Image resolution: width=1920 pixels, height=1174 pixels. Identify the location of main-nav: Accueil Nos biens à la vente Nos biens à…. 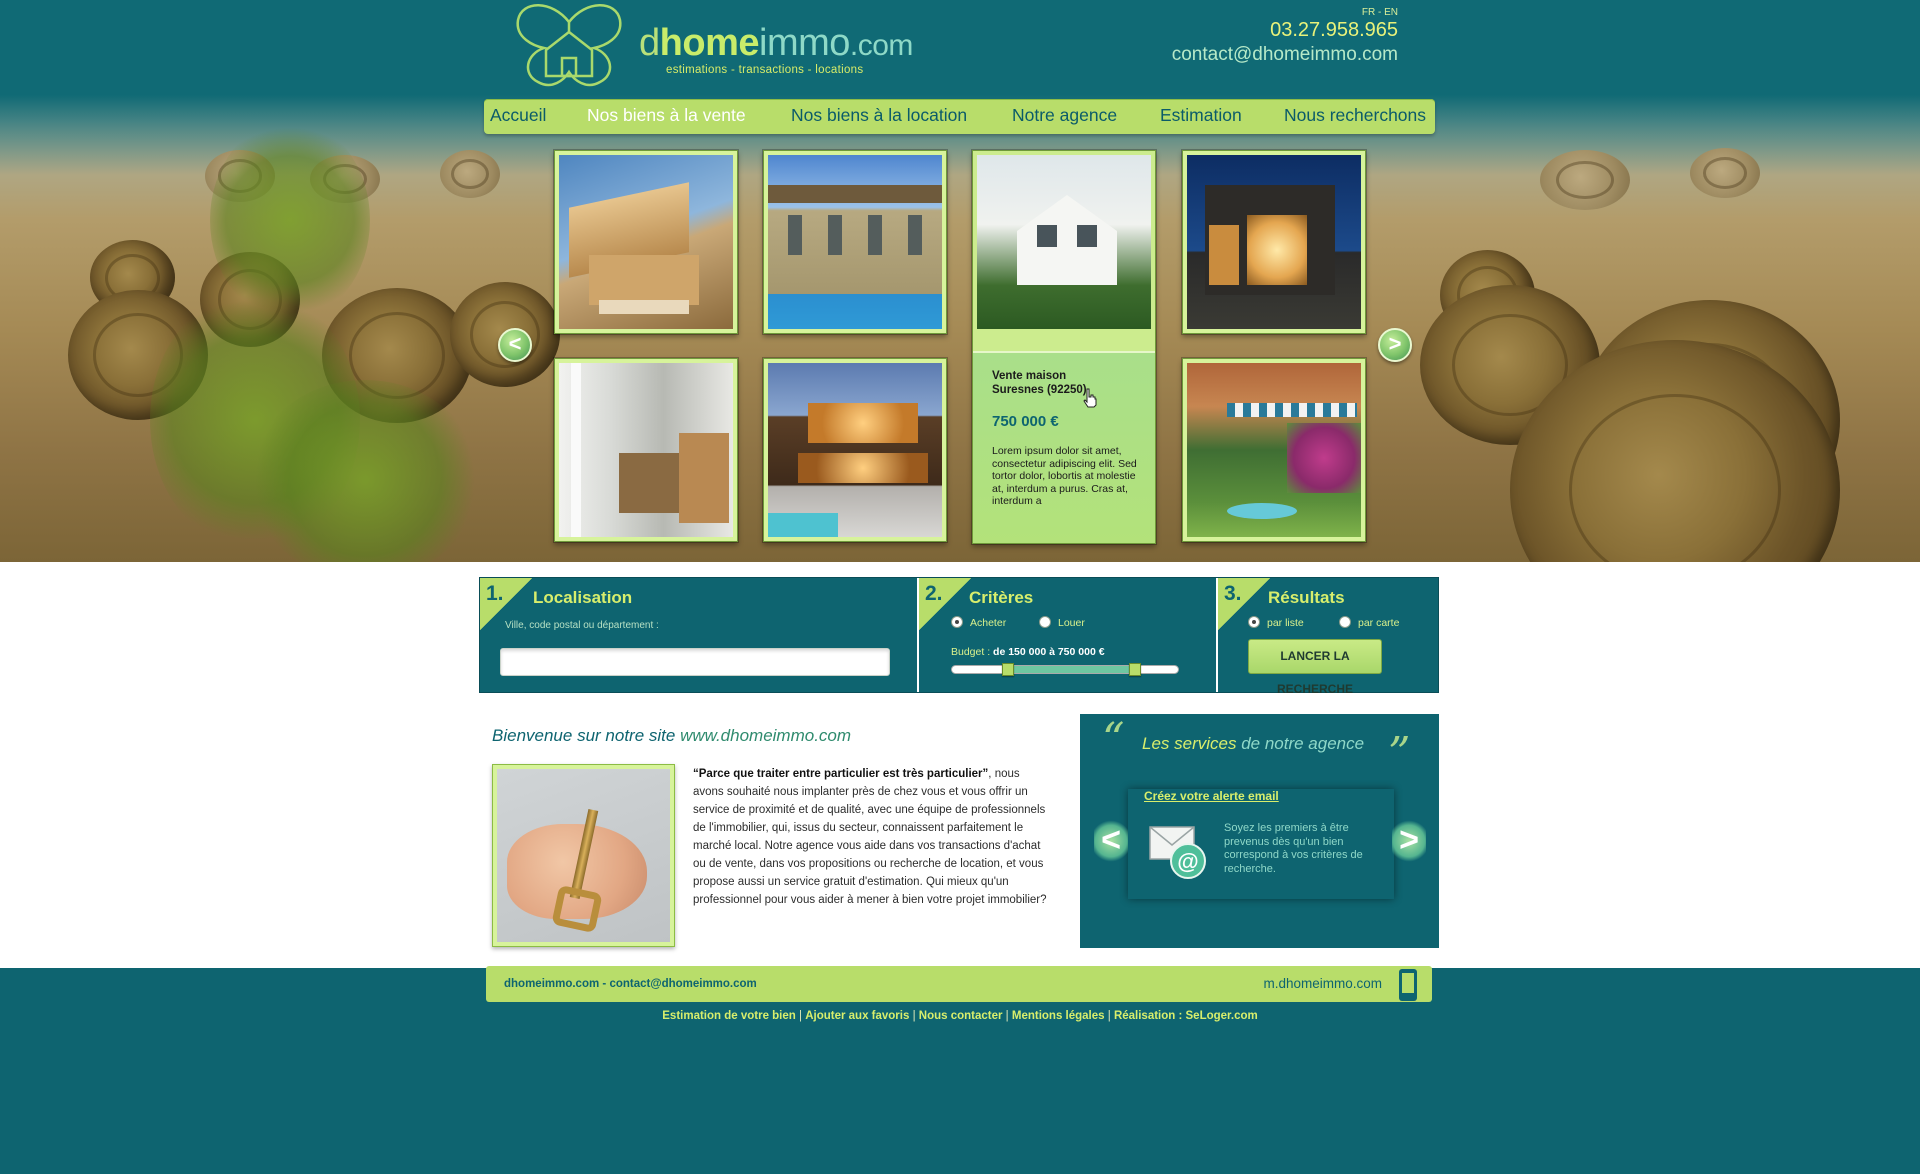
(959, 116).